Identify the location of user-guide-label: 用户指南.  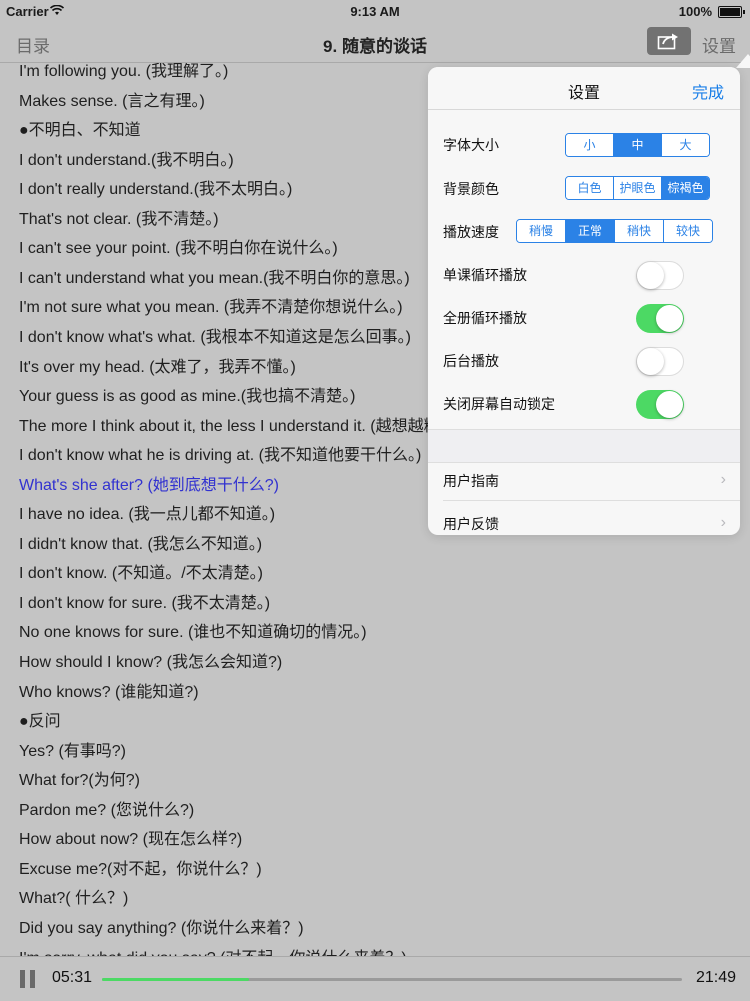
(471, 481).